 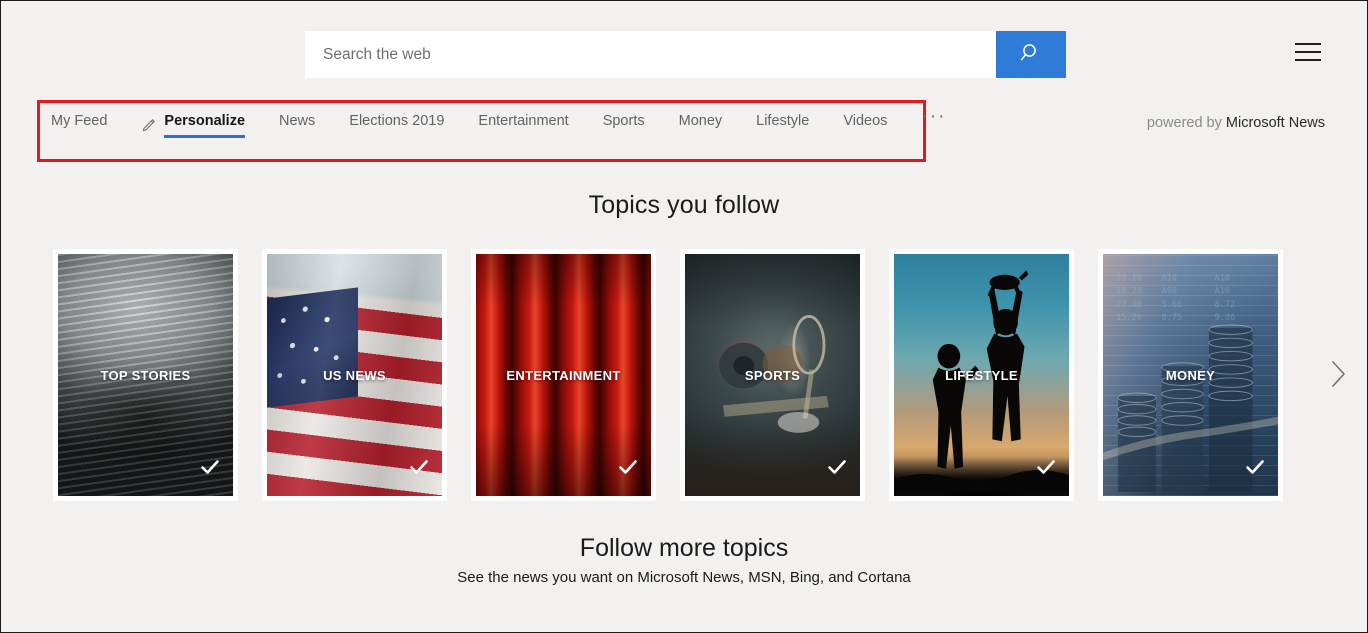 I want to click on nav-tab-label: Sports, so click(x=623, y=121).